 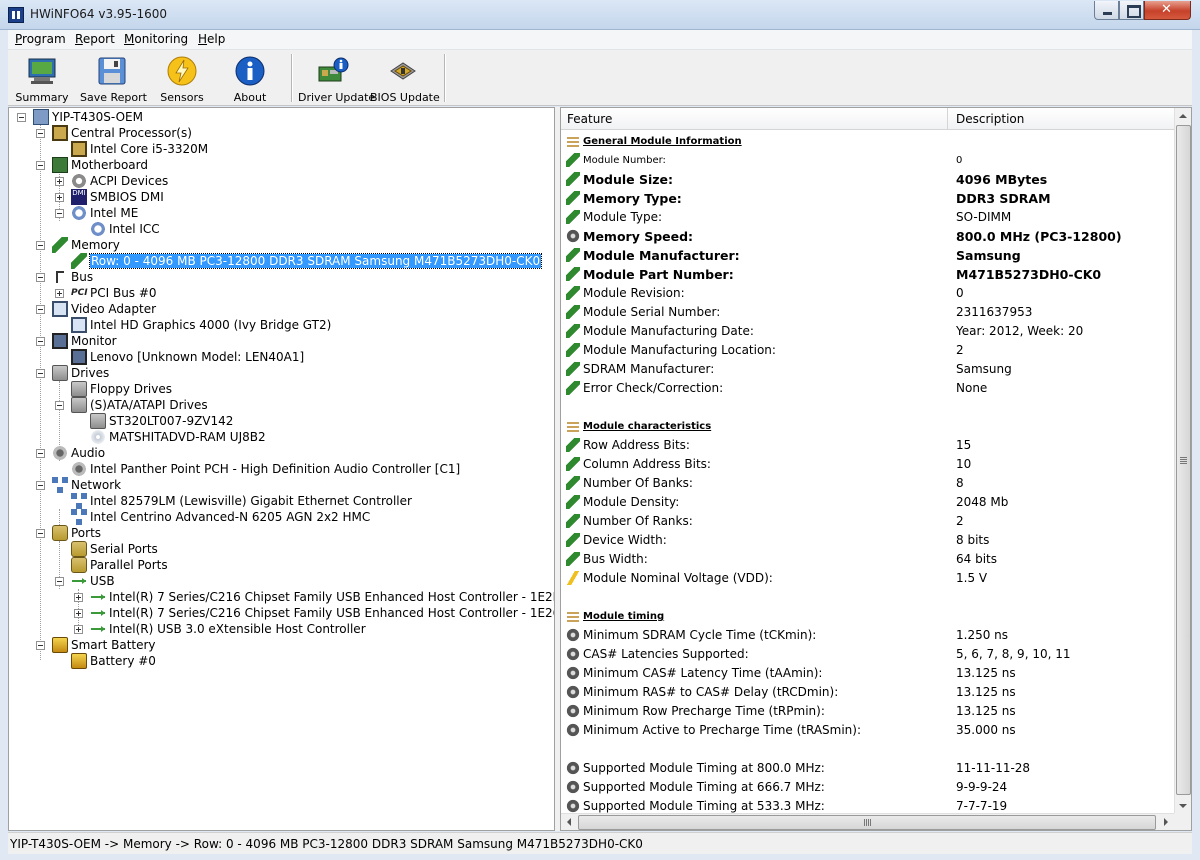 What do you see at coordinates (868, 350) in the screenshot?
I see `property-row: Module Manufacturing Location: 2` at bounding box center [868, 350].